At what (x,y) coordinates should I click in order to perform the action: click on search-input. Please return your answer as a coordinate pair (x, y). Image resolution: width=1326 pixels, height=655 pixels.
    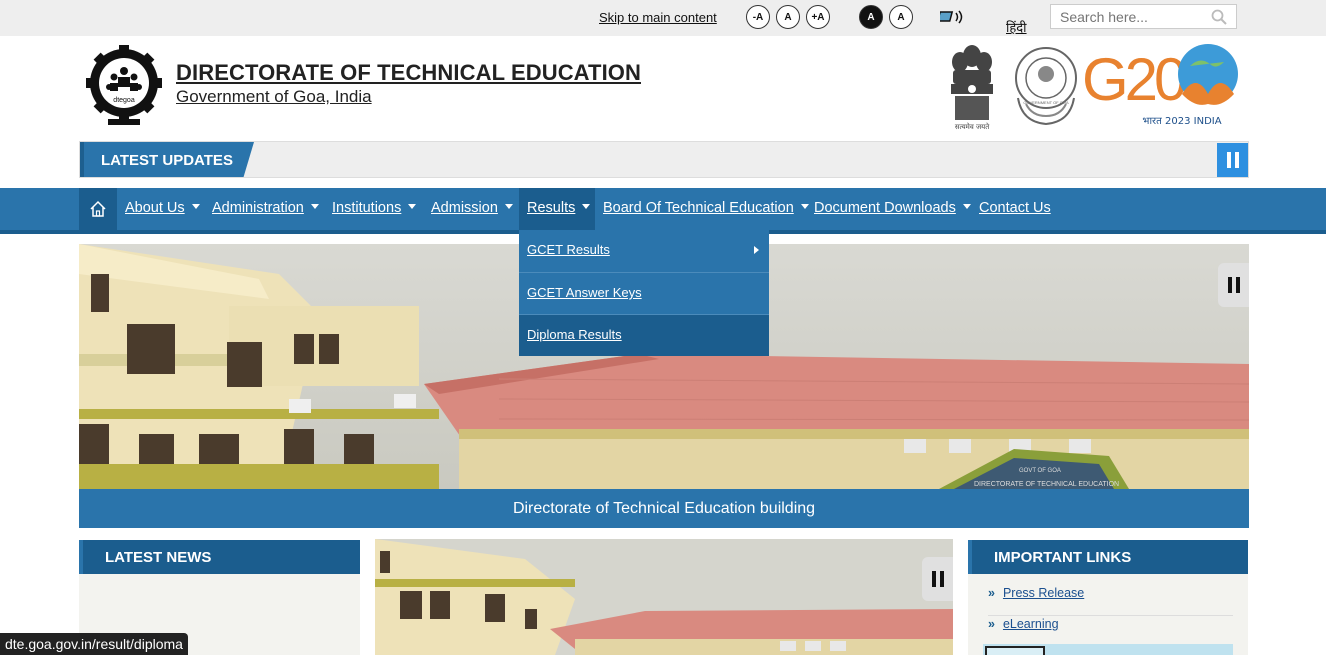
    Looking at the image, I should click on (1126, 16).